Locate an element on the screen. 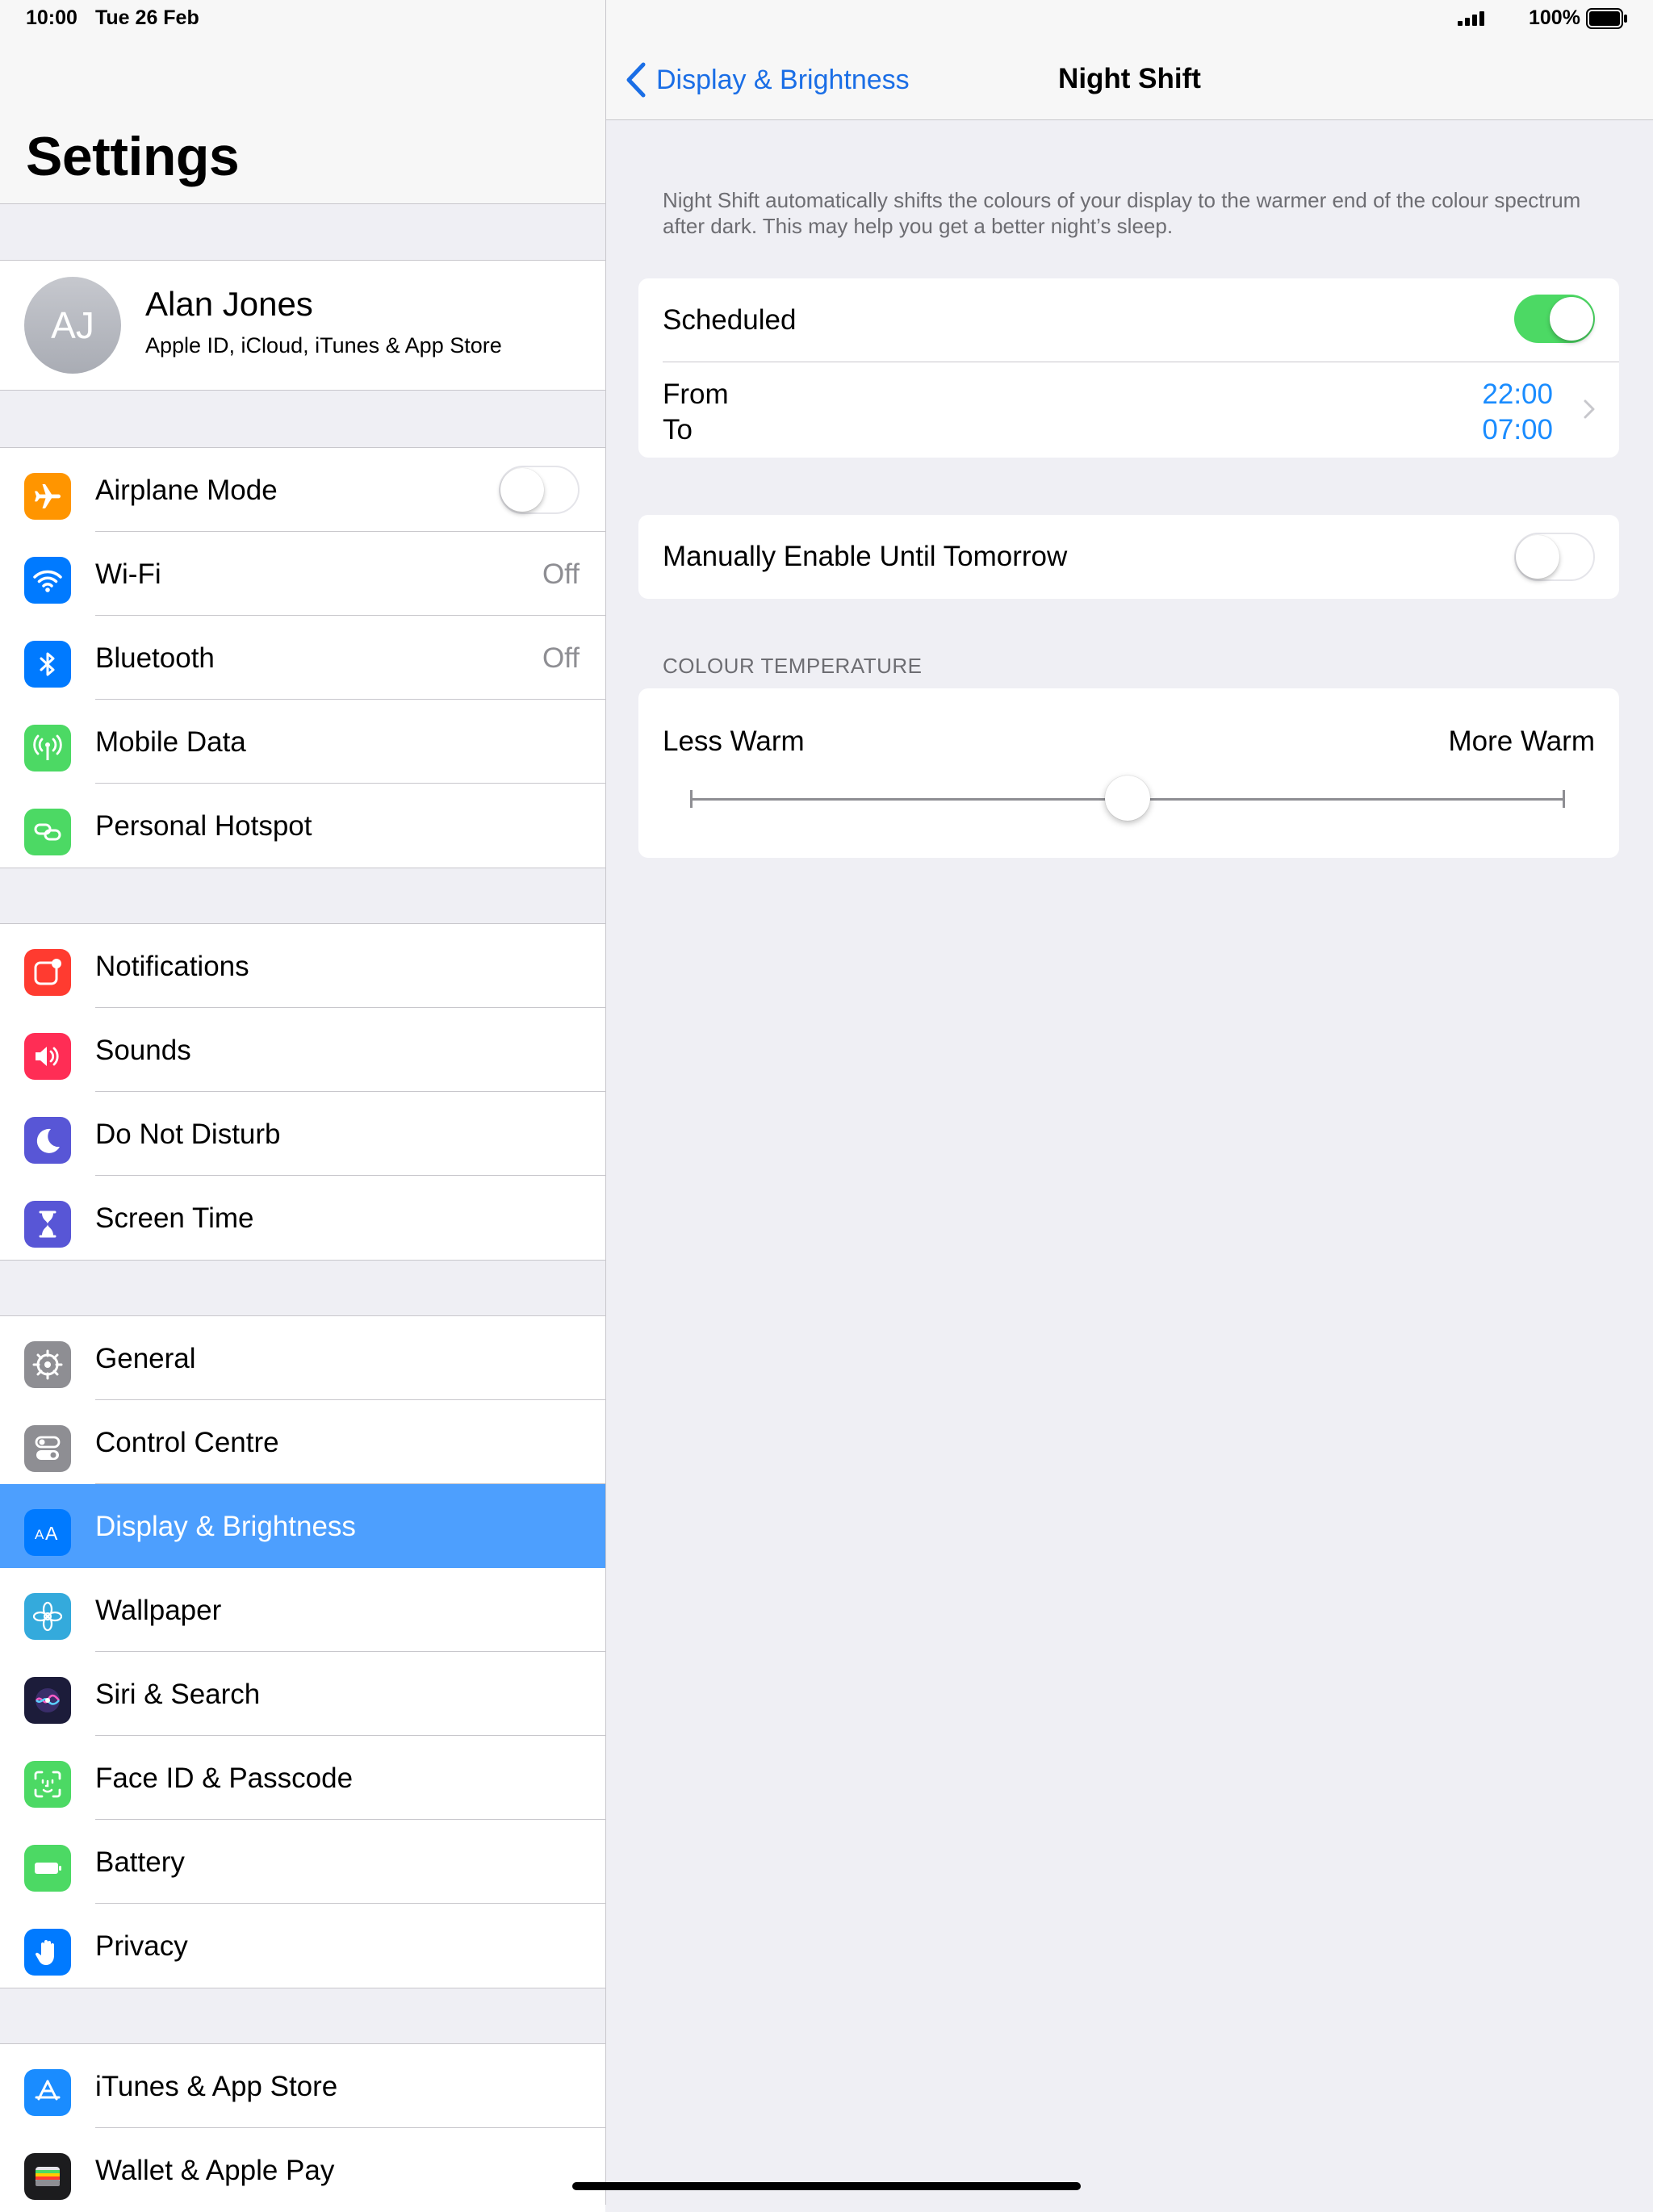  notifications-icon is located at coordinates (48, 972).